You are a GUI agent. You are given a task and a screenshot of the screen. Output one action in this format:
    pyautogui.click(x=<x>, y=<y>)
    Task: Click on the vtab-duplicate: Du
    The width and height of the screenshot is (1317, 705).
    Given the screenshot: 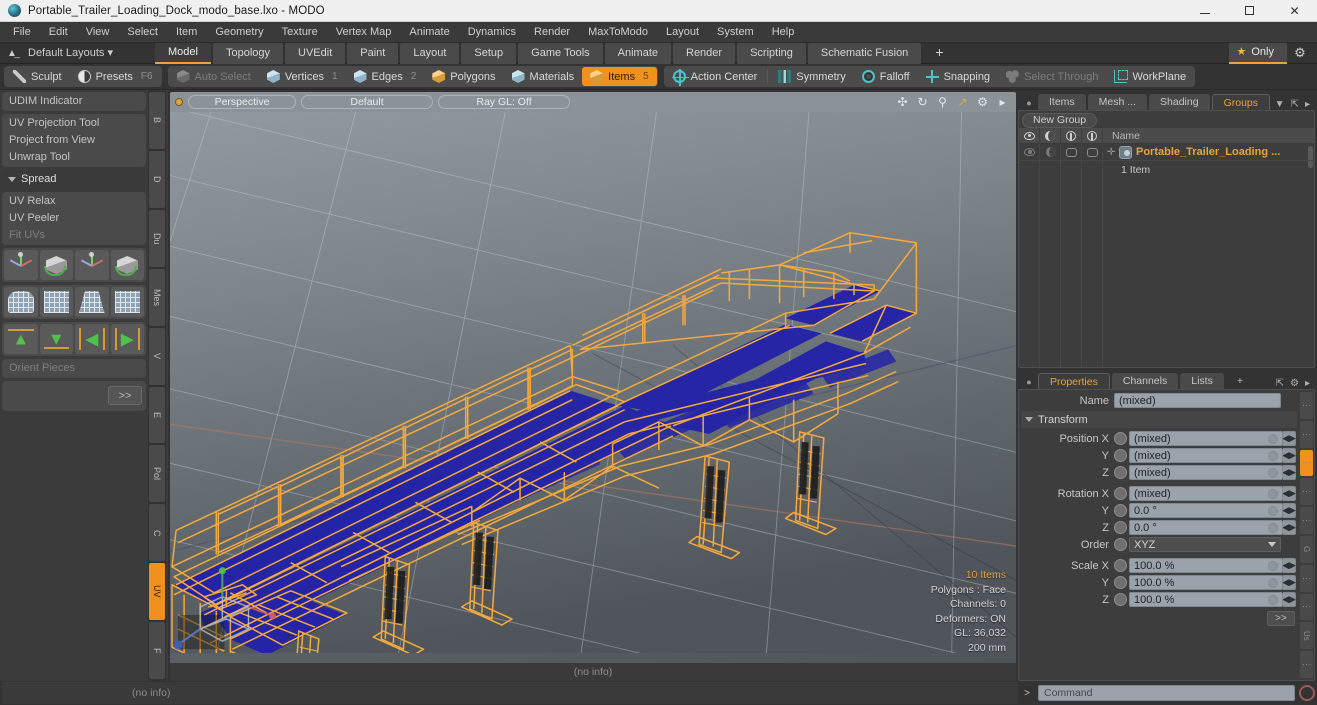 What is the action you would take?
    pyautogui.click(x=157, y=238)
    